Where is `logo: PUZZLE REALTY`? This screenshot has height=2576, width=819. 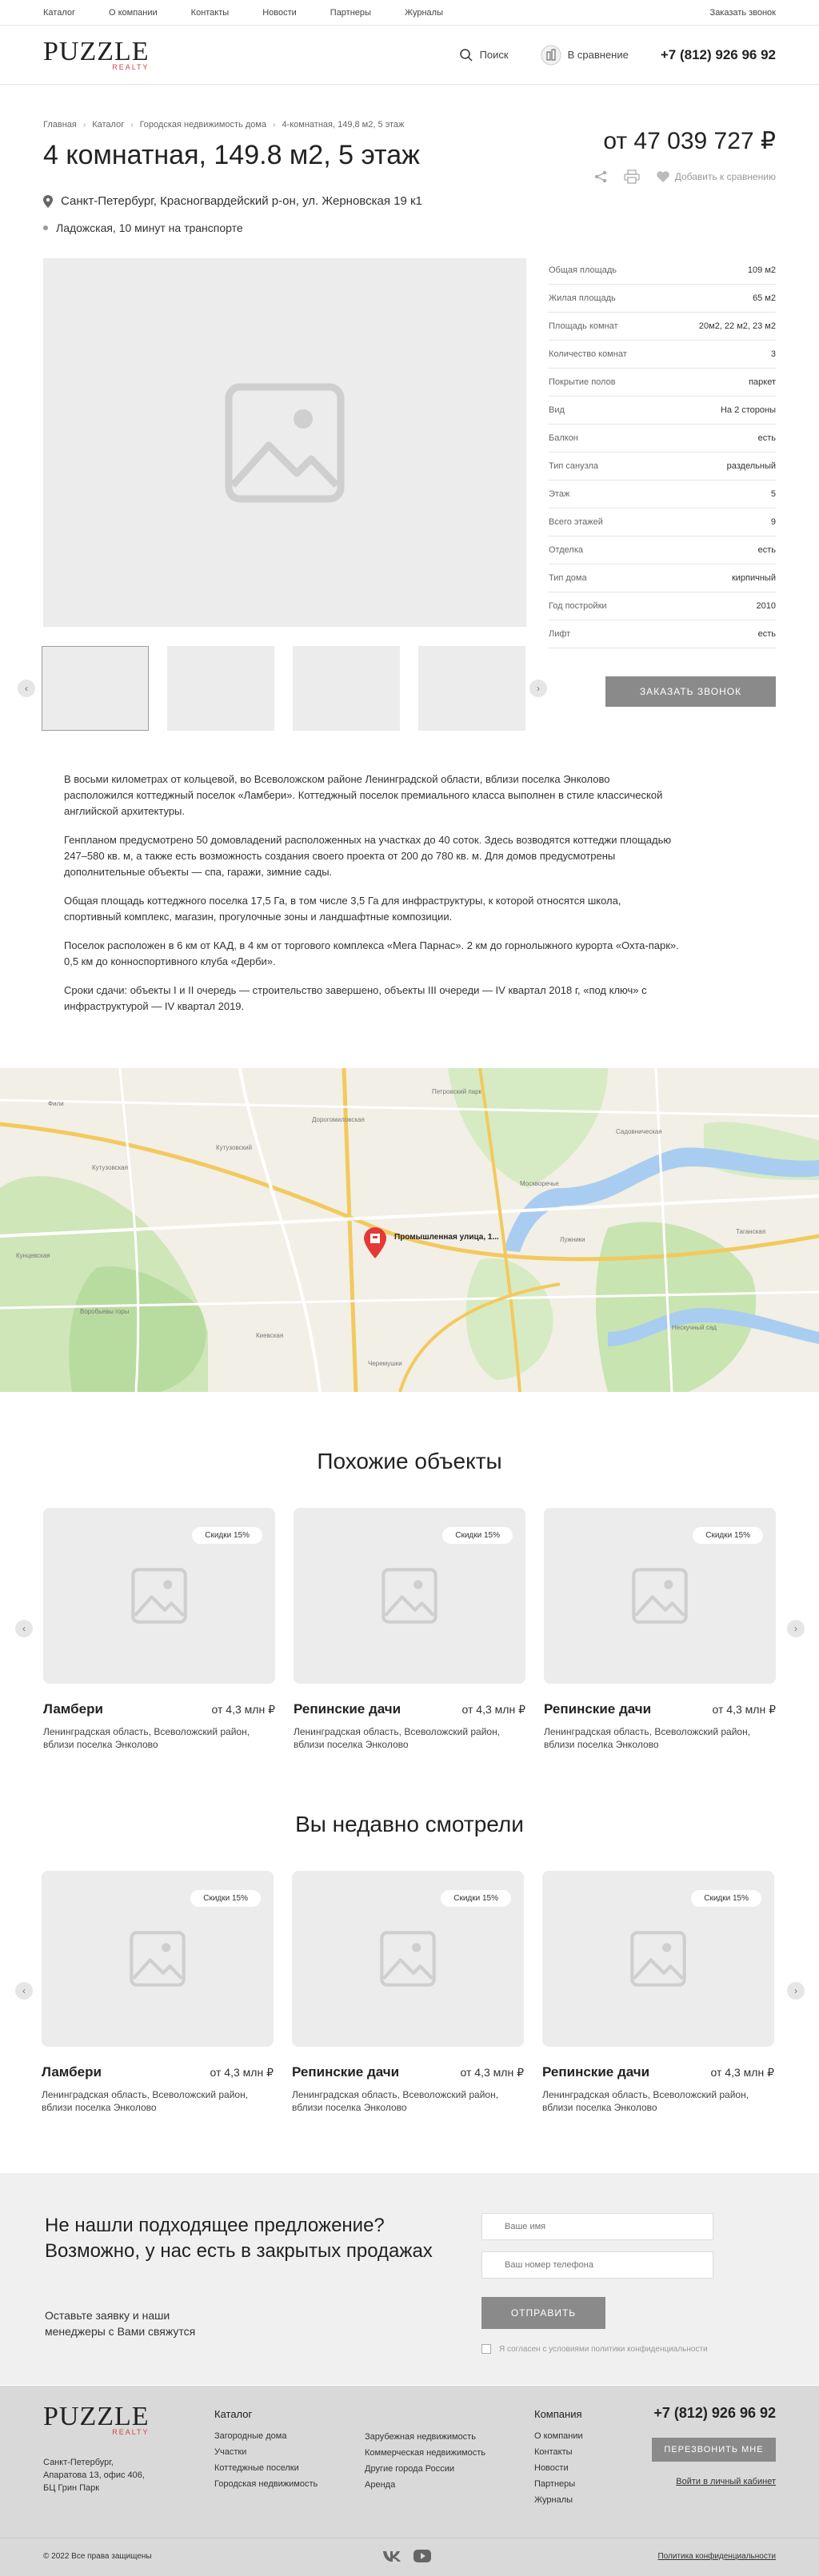
logo: PUZZLE REALTY is located at coordinates (96, 55).